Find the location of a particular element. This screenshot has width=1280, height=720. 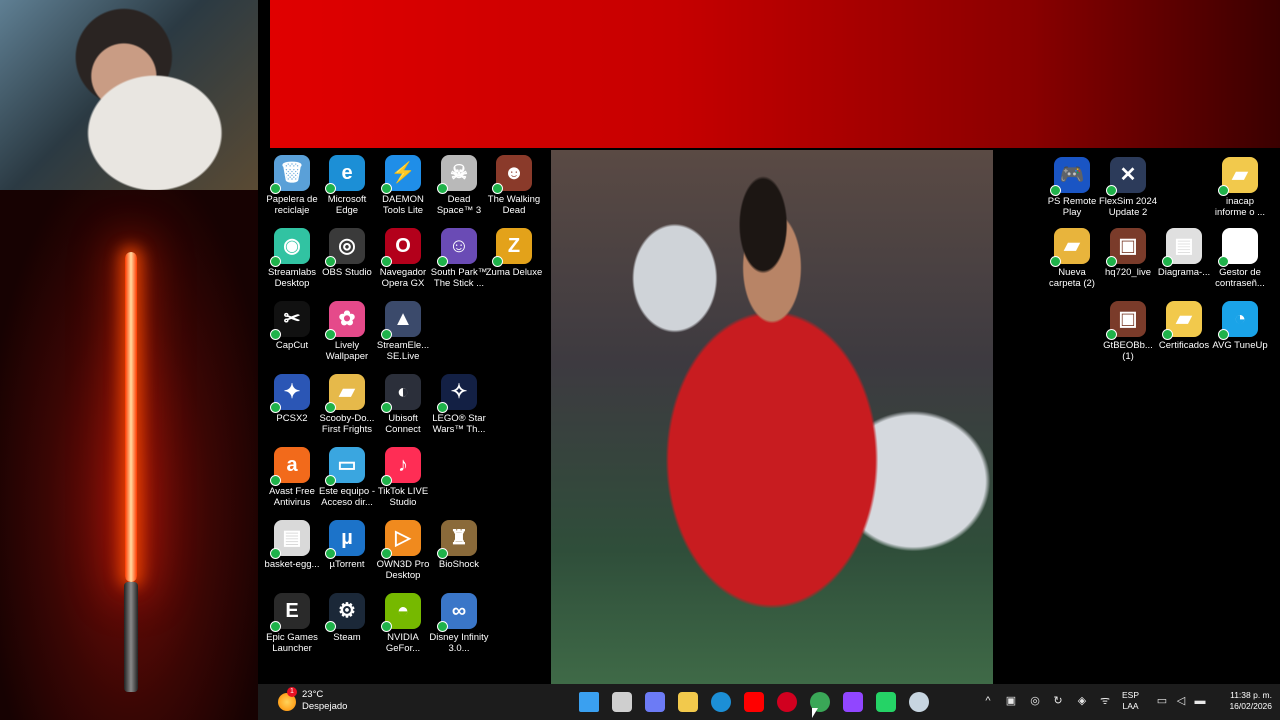

tray-network-icon: ᯤ is located at coordinates (1105, 701).